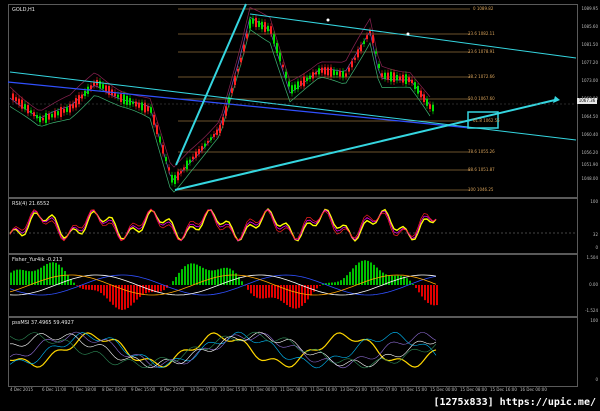 This screenshot has height=411, width=600. I want to click on fib-label: 100 1046.25, so click(481, 189).